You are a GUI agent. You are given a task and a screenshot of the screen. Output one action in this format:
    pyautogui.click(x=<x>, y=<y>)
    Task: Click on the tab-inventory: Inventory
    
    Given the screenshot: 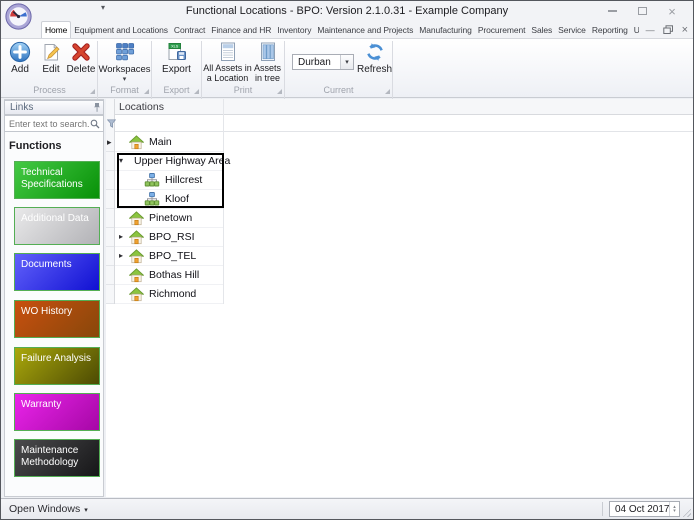 What is the action you would take?
    pyautogui.click(x=294, y=30)
    